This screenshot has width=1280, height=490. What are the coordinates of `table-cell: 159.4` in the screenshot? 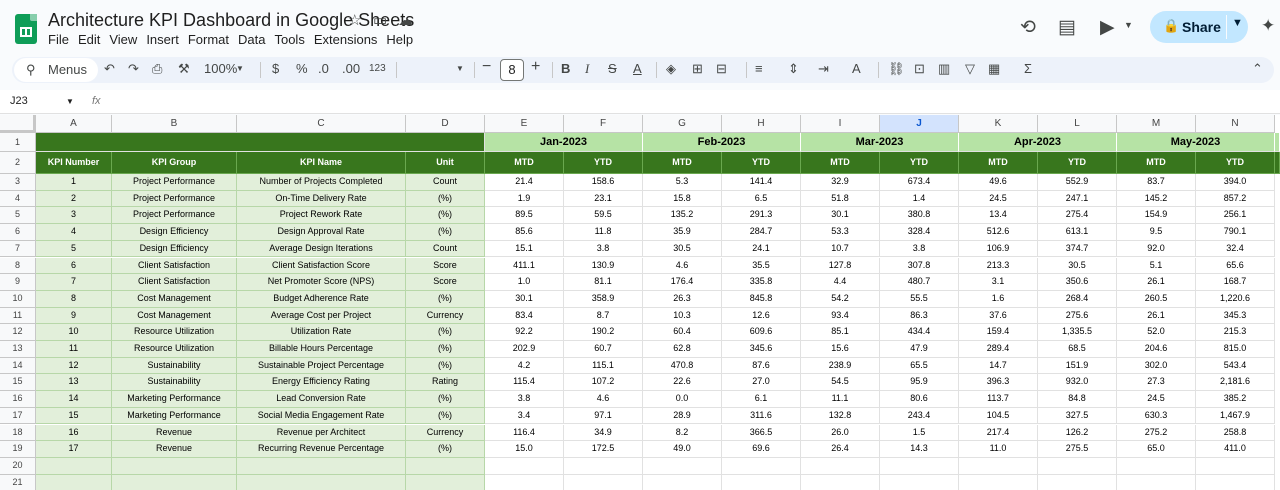 It's located at (998, 332).